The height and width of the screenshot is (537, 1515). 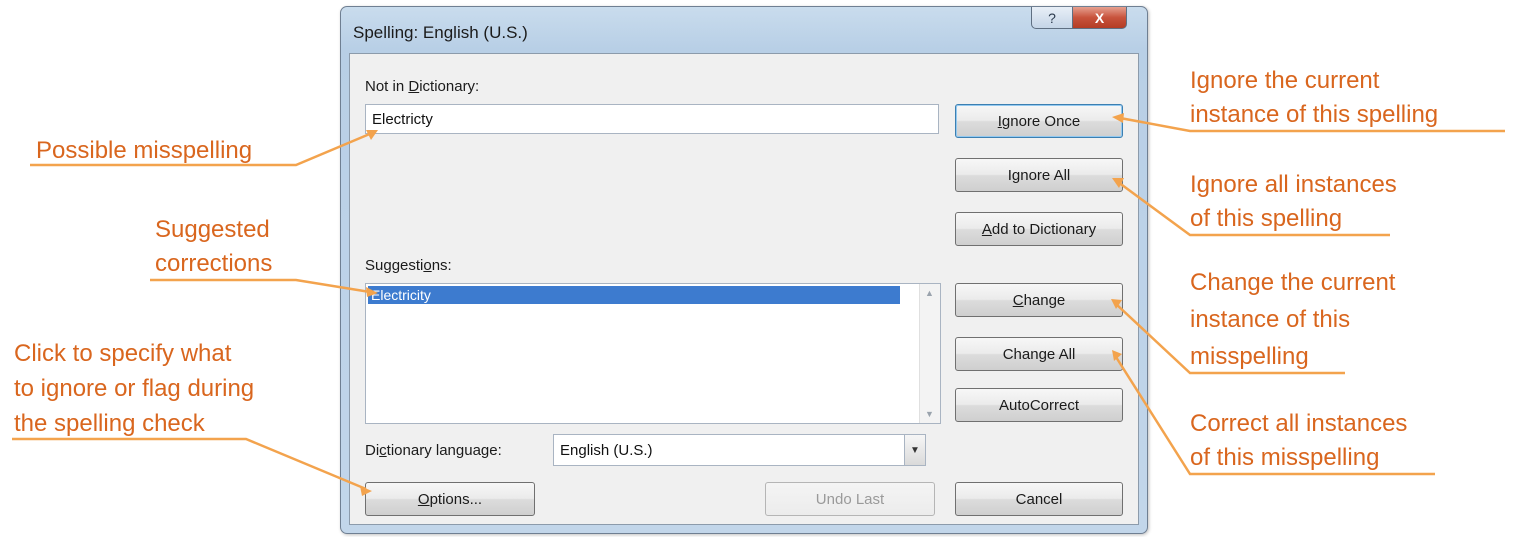 I want to click on annotation-change-line-1: Change the current, so click(x=1293, y=282).